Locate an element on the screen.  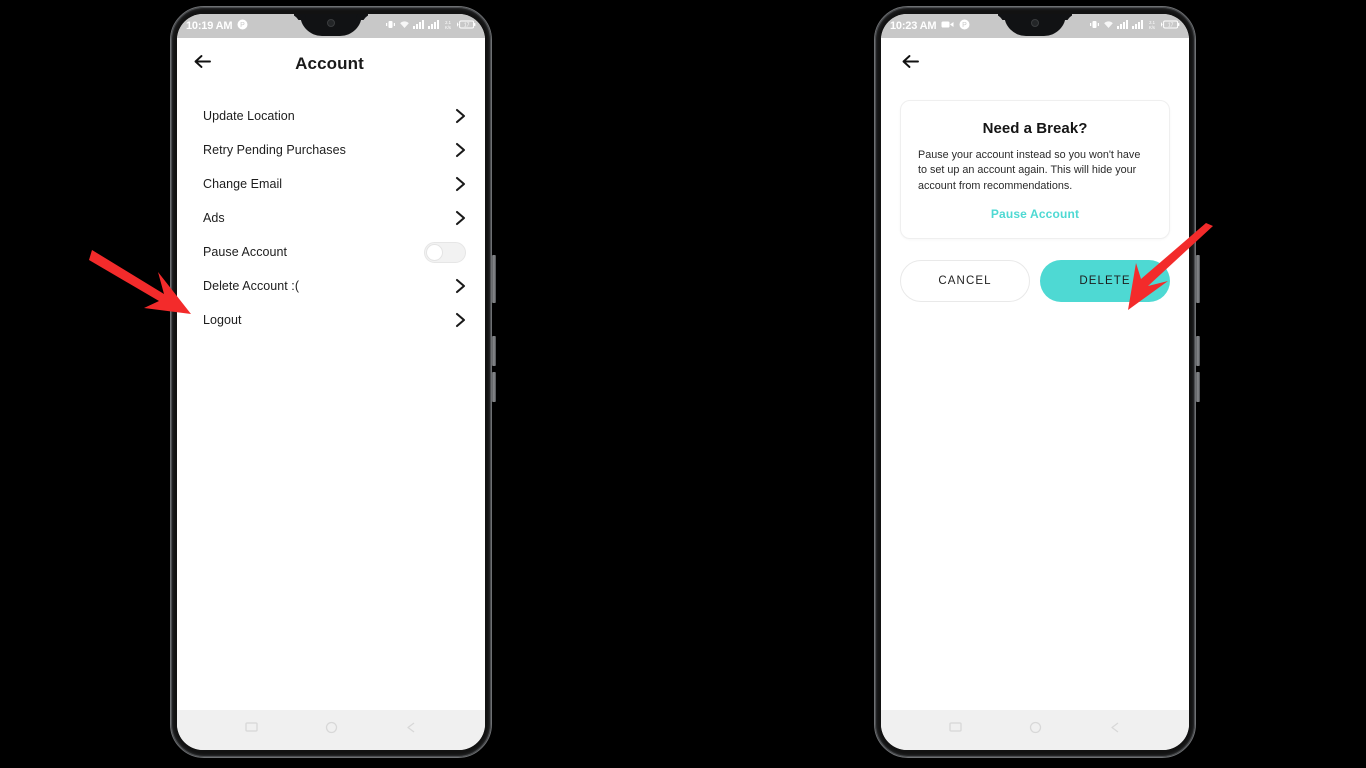
delete-button: DELETE is located at coordinates (1105, 280).